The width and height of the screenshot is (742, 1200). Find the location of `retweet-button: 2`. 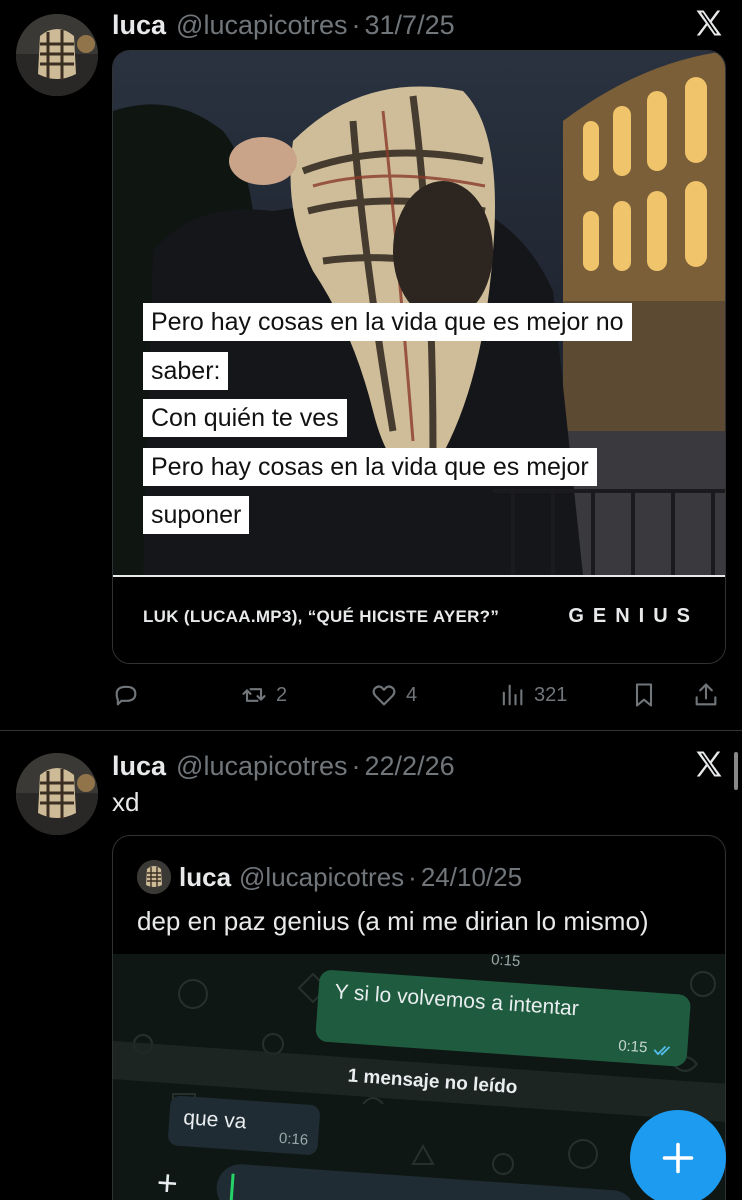

retweet-button: 2 is located at coordinates (263, 695).